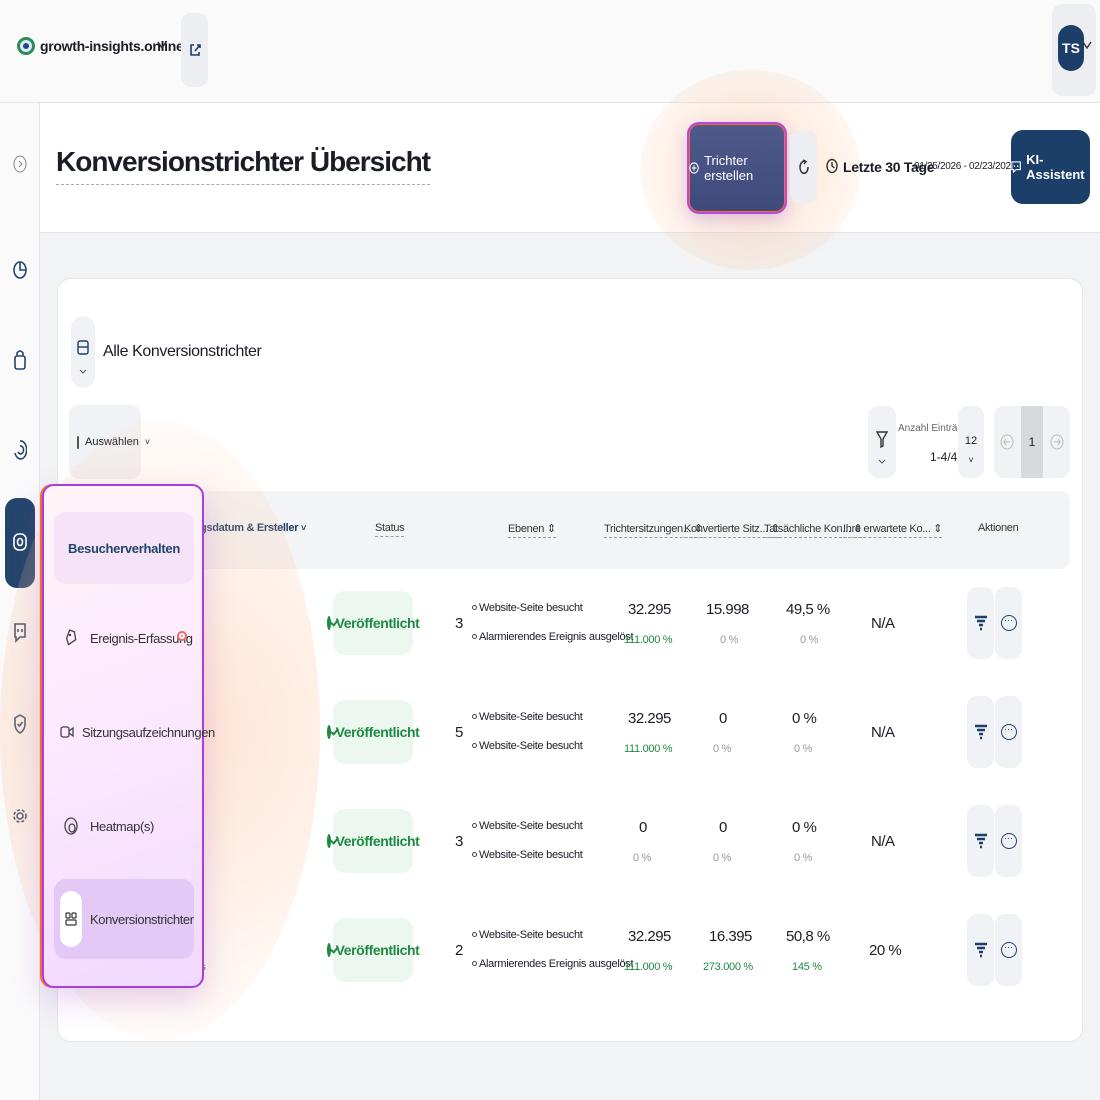  What do you see at coordinates (182, 636) in the screenshot?
I see `alert-badge-icon` at bounding box center [182, 636].